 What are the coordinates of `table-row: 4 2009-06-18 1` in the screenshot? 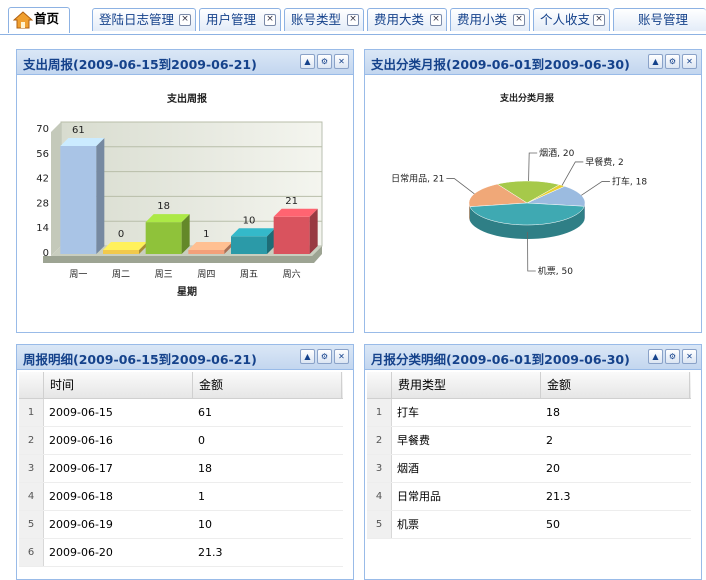 It's located at (181, 497).